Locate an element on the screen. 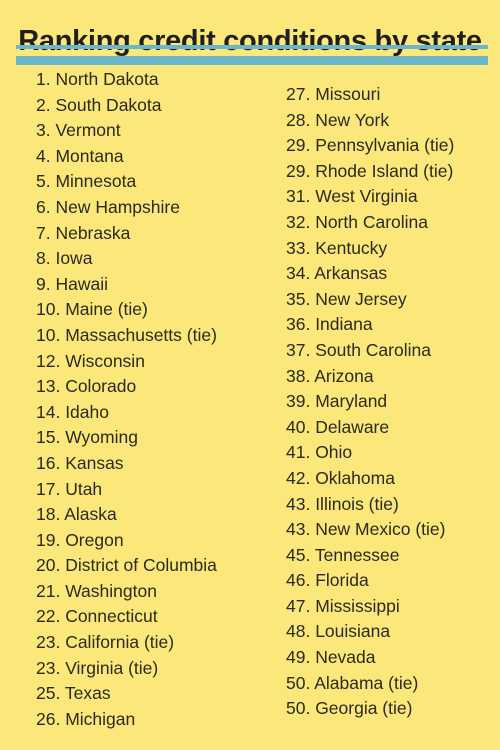 The width and height of the screenshot is (500, 750). page-title: Ranking credit conditions by state is located at coordinates (250, 41).